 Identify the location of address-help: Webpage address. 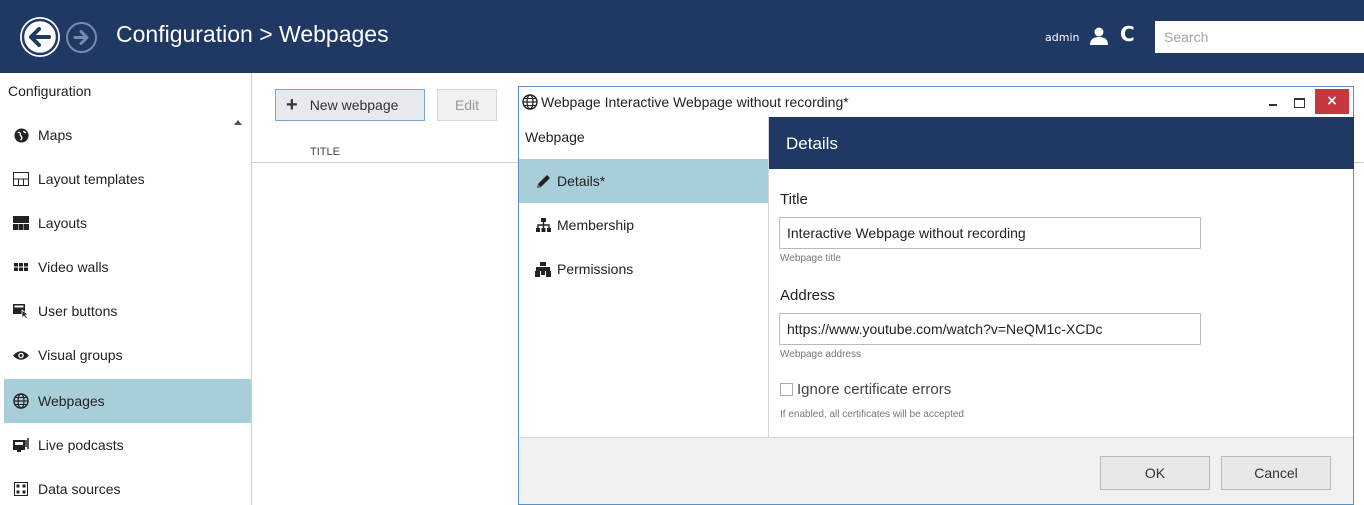
(820, 354).